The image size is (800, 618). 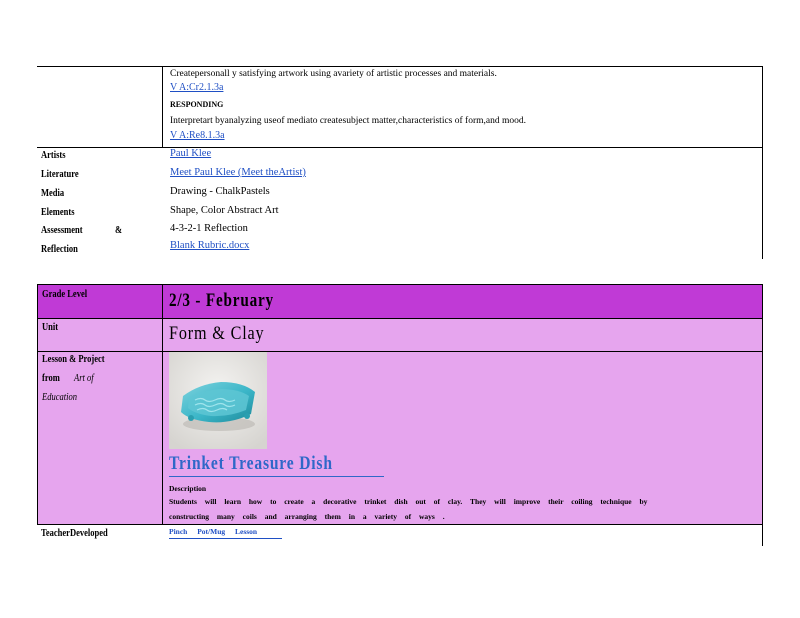 I want to click on unit-row, so click(x=400, y=334).